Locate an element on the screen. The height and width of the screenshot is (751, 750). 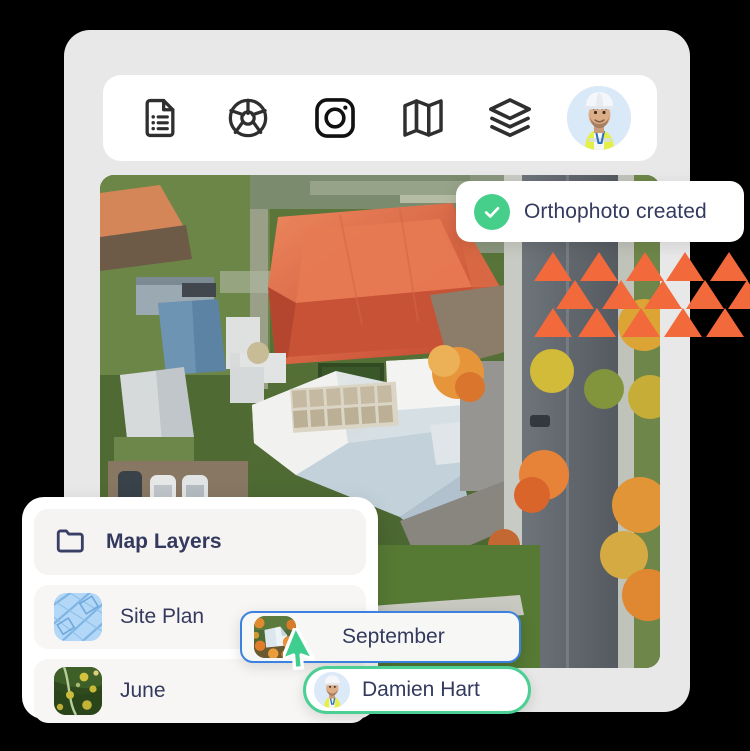
camera-icon is located at coordinates (335, 118).